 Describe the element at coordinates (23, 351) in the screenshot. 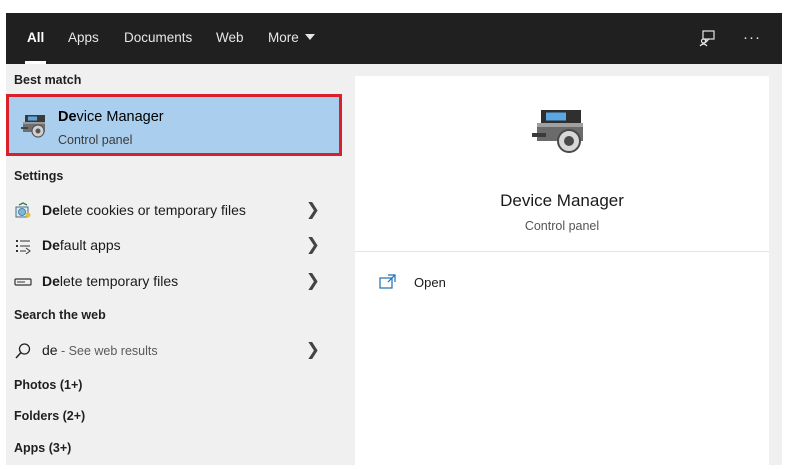

I see `search-icon` at that location.